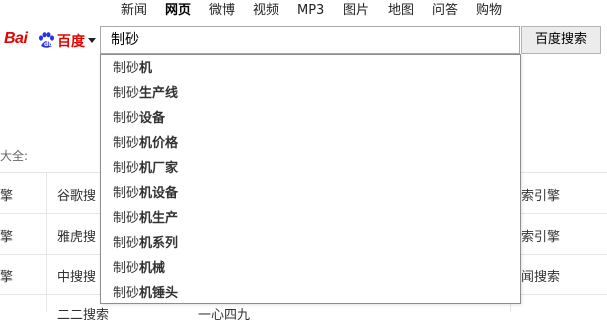  I want to click on table-cell-link: 谷歌搜, so click(76, 194).